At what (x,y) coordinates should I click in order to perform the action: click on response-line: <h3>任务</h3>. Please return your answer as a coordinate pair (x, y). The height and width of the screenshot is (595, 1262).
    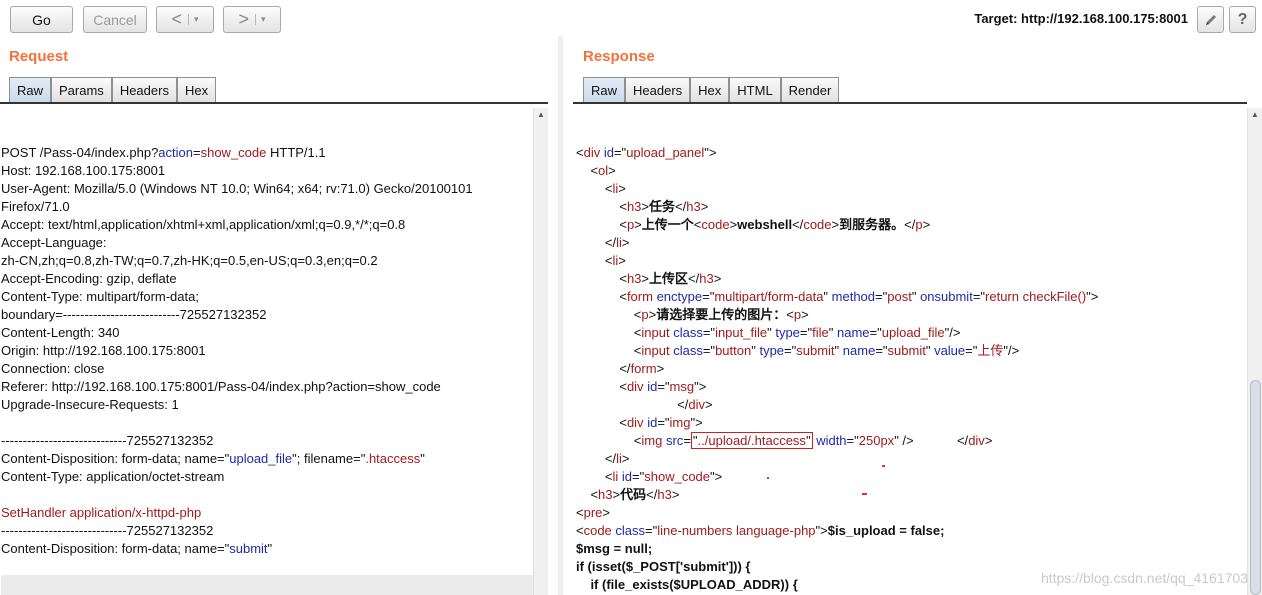
    Looking at the image, I should click on (664, 206).